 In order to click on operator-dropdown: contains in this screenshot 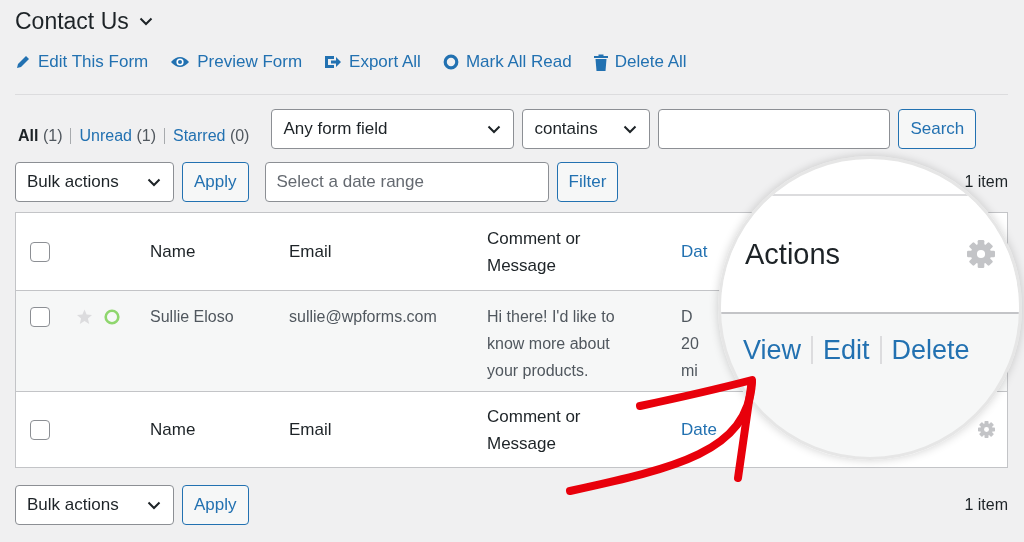, I will do `click(586, 129)`.